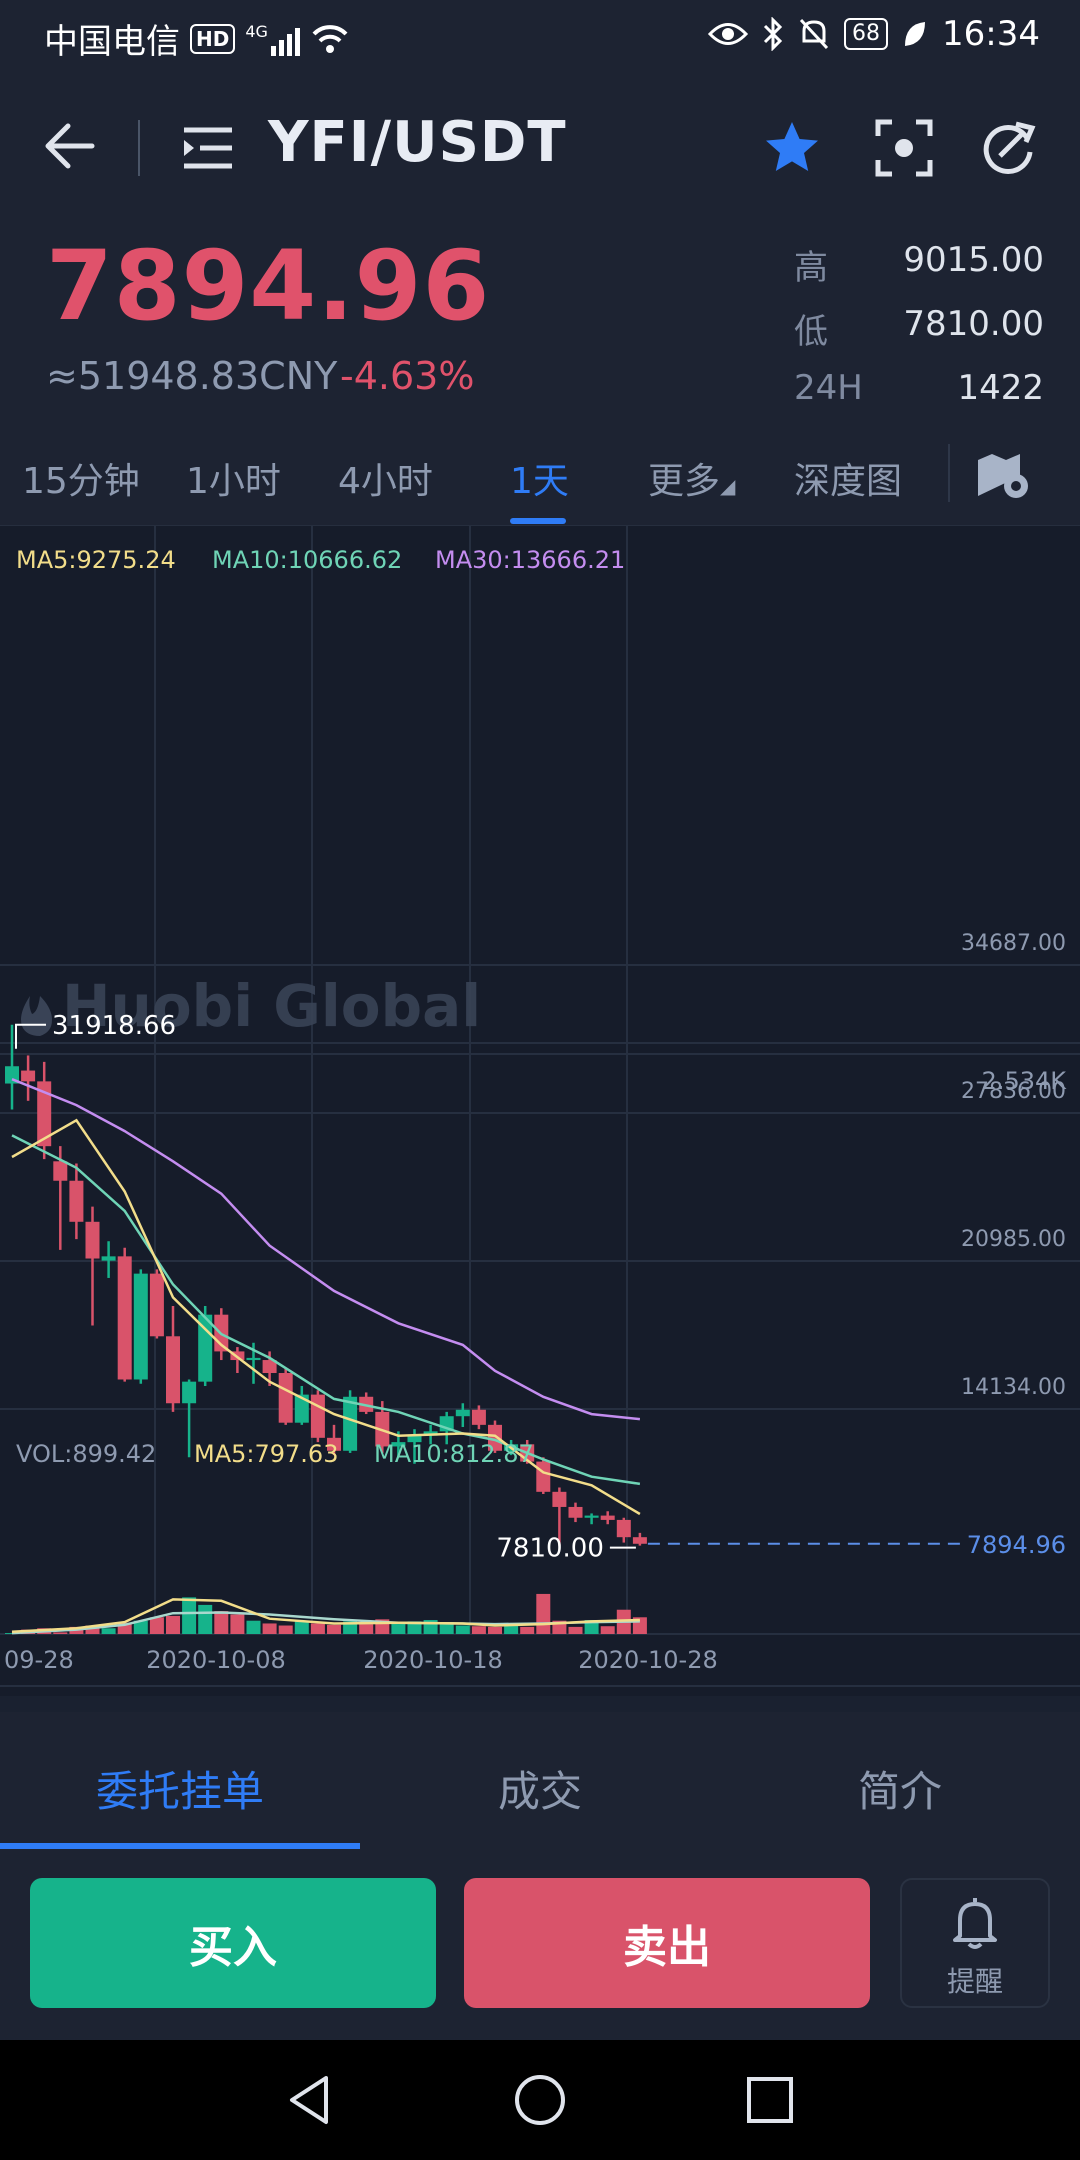 This screenshot has height=2160, width=1080. What do you see at coordinates (307, 560) in the screenshot?
I see `ma10-legend: MA10:10666.62` at bounding box center [307, 560].